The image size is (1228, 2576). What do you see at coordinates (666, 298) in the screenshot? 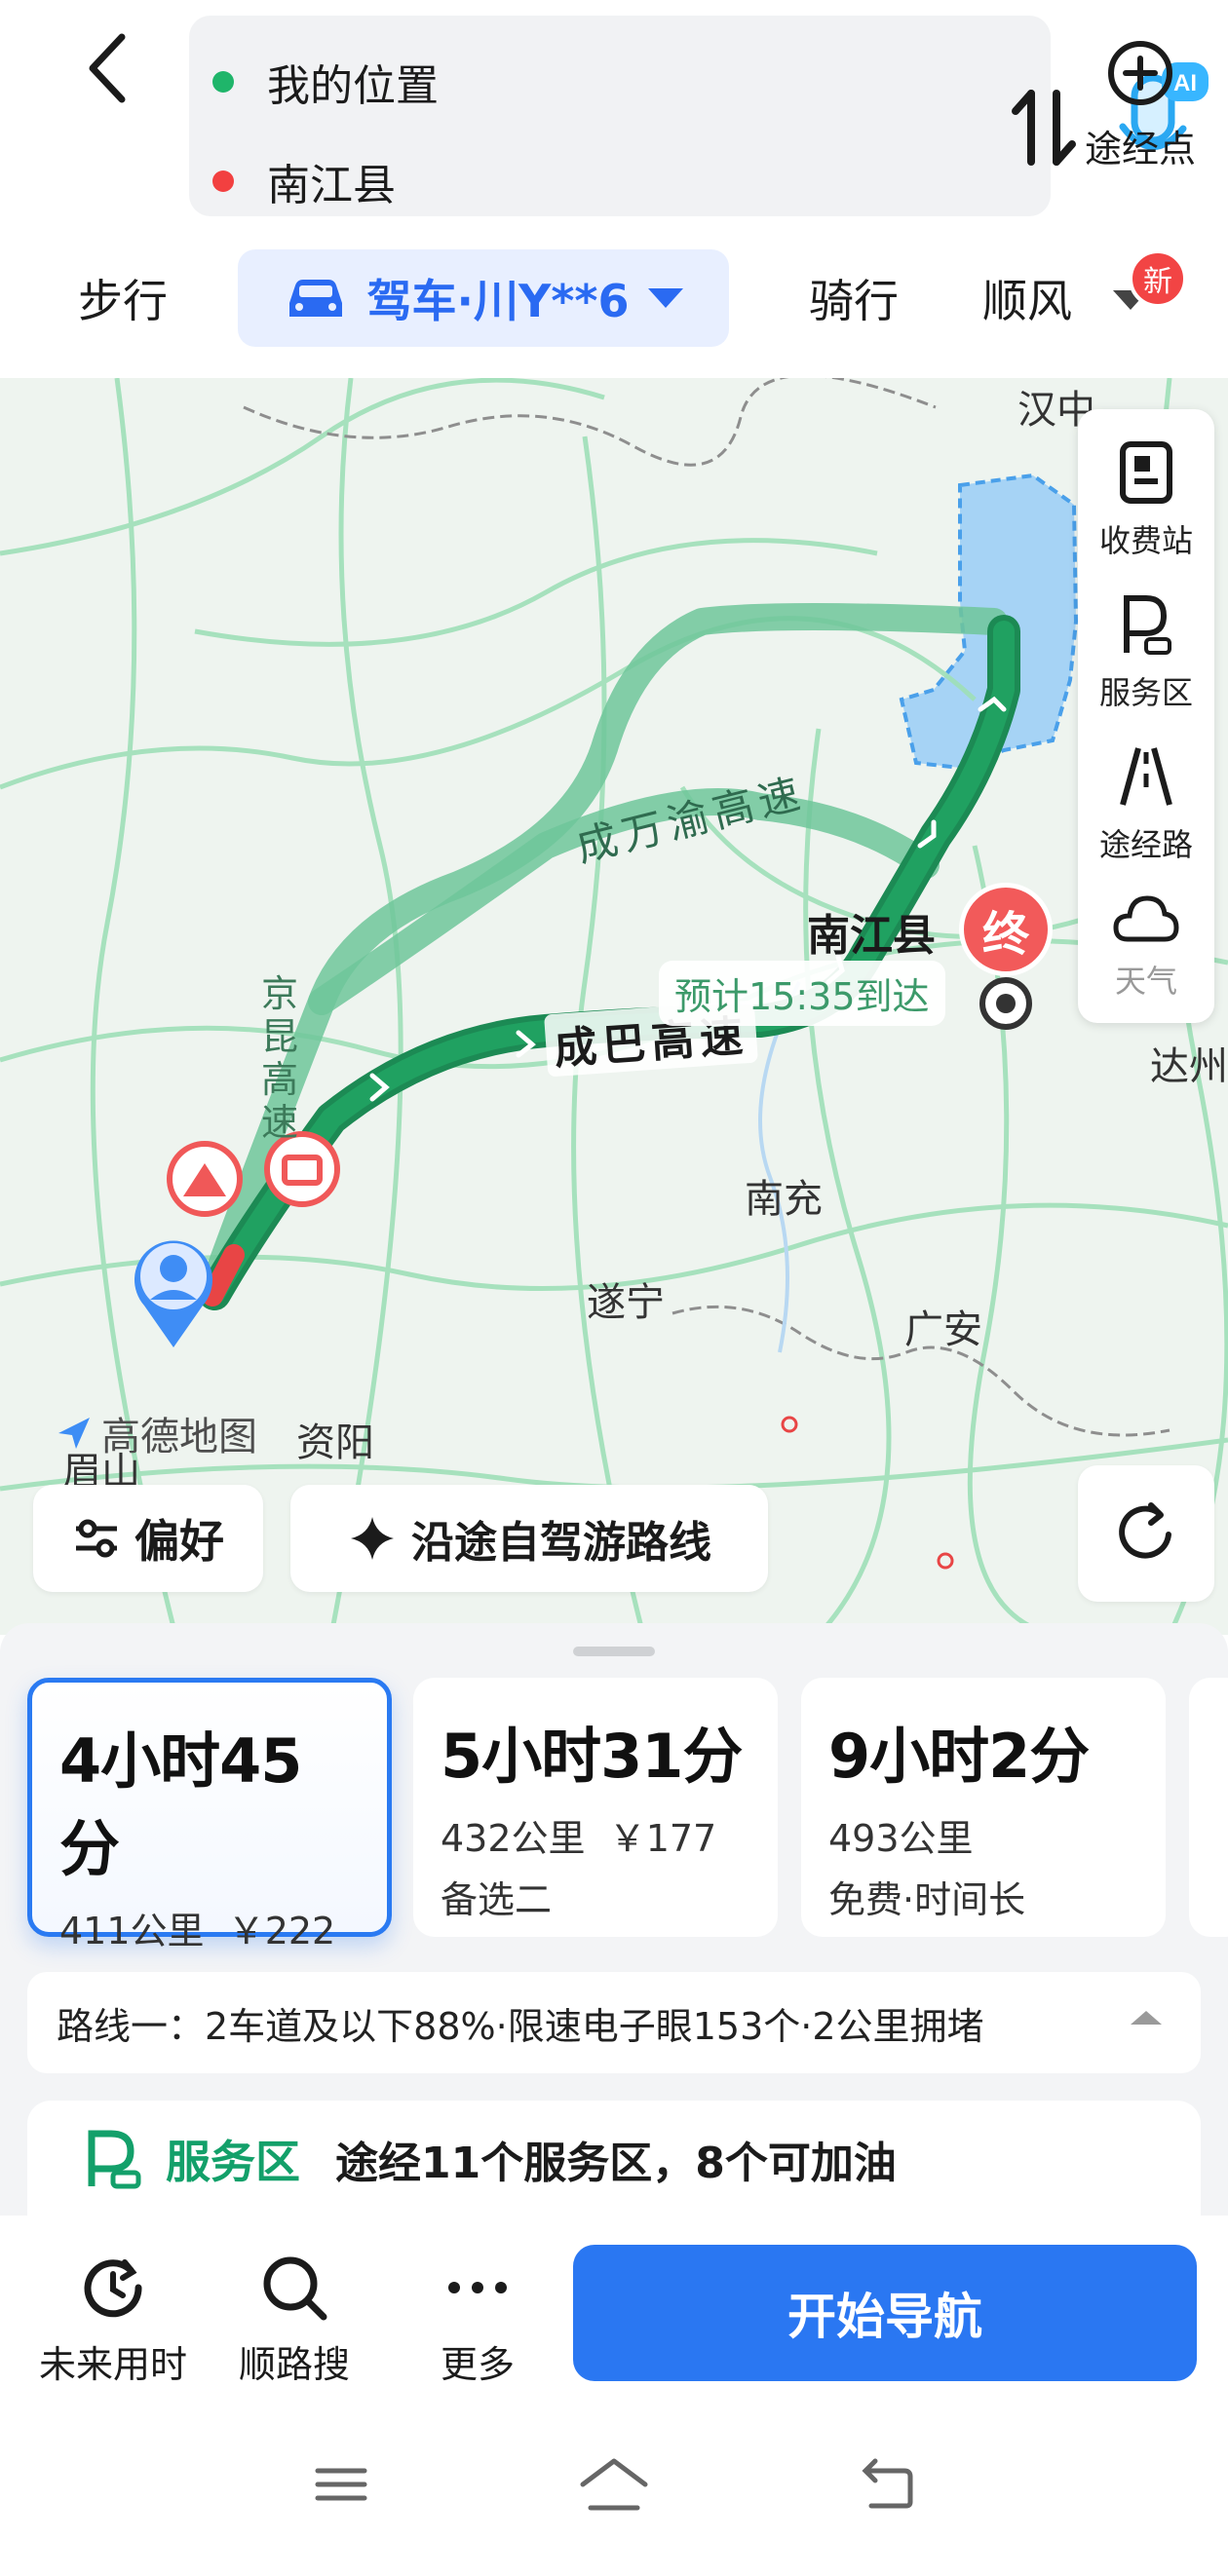
I see `dropdown-icon` at bounding box center [666, 298].